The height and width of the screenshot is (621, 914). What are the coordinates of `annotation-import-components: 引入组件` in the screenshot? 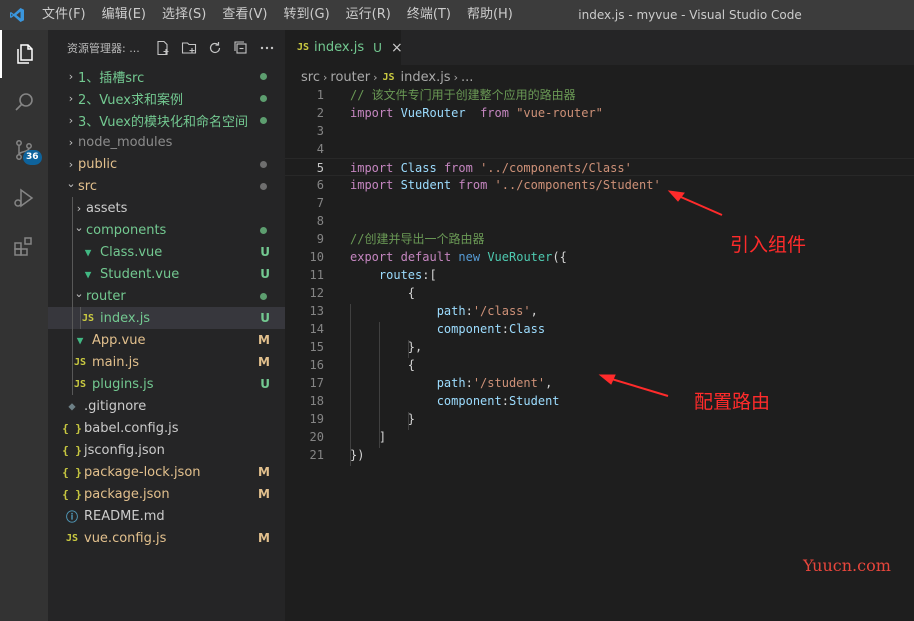 It's located at (768, 245).